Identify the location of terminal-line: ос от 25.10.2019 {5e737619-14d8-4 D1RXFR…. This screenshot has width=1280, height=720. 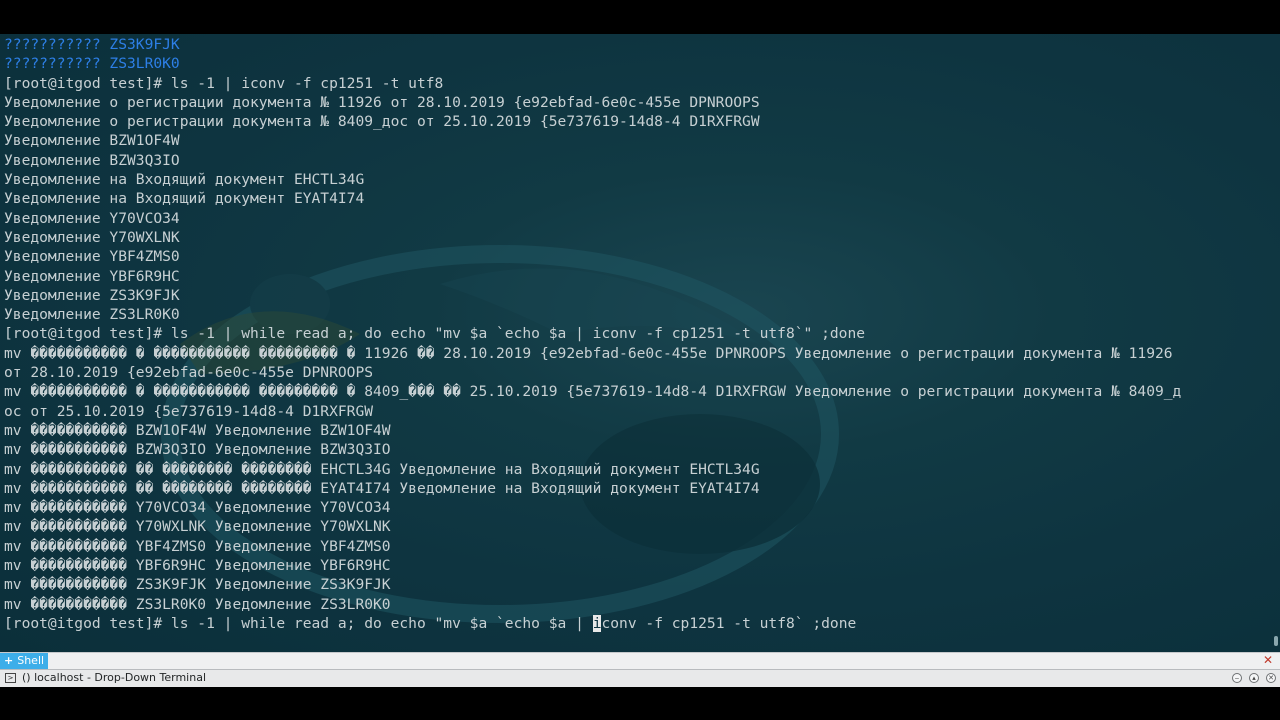
(189, 411).